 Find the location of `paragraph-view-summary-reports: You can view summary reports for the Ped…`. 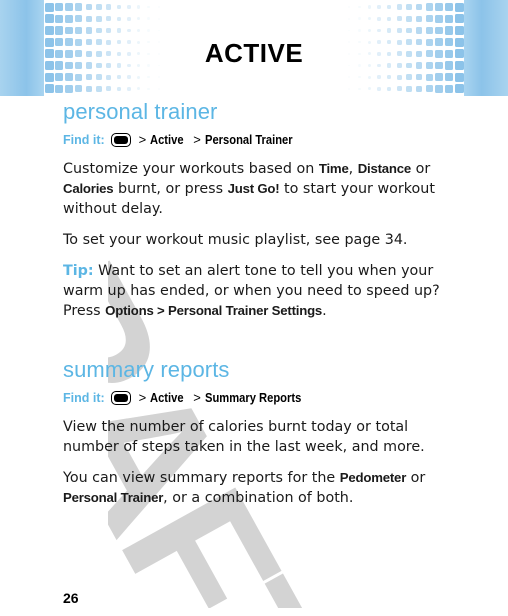

paragraph-view-summary-reports: You can view summary reports for the Ped… is located at coordinates (252, 488).